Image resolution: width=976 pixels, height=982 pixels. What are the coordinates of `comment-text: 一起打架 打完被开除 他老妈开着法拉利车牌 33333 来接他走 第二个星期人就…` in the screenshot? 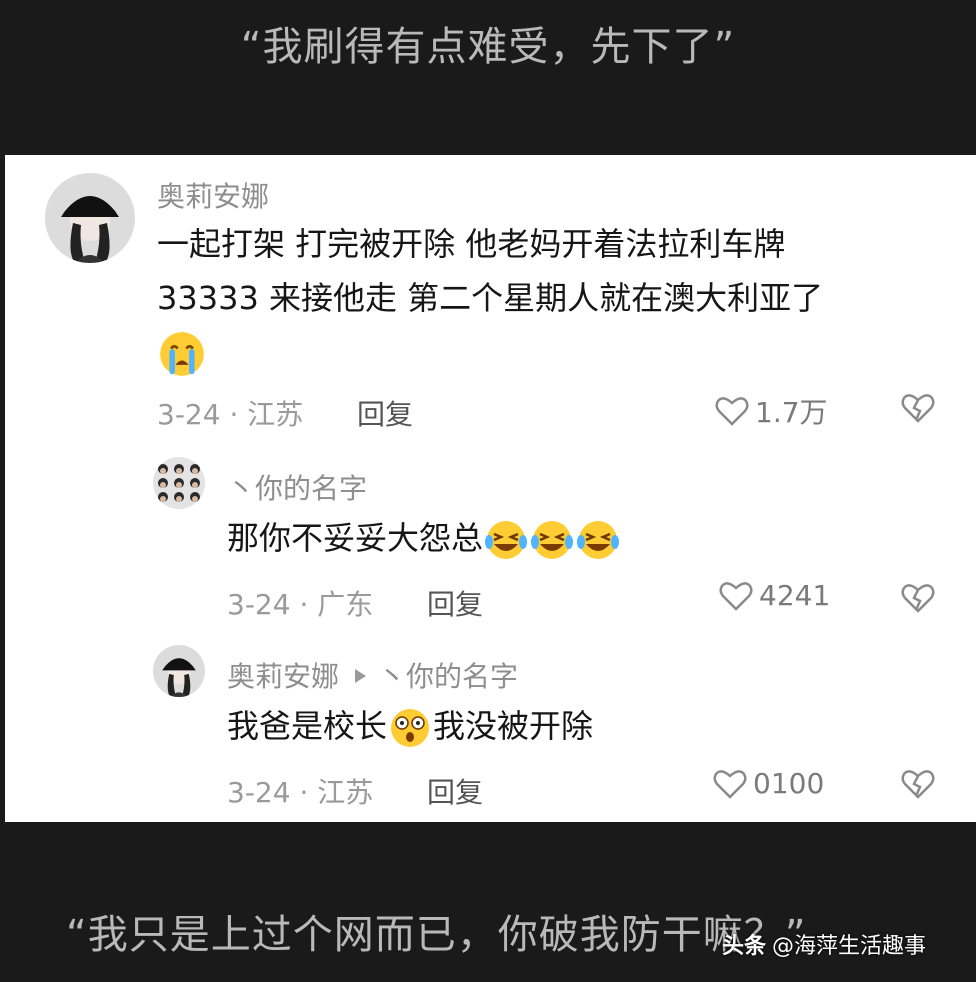 It's located at (557, 298).